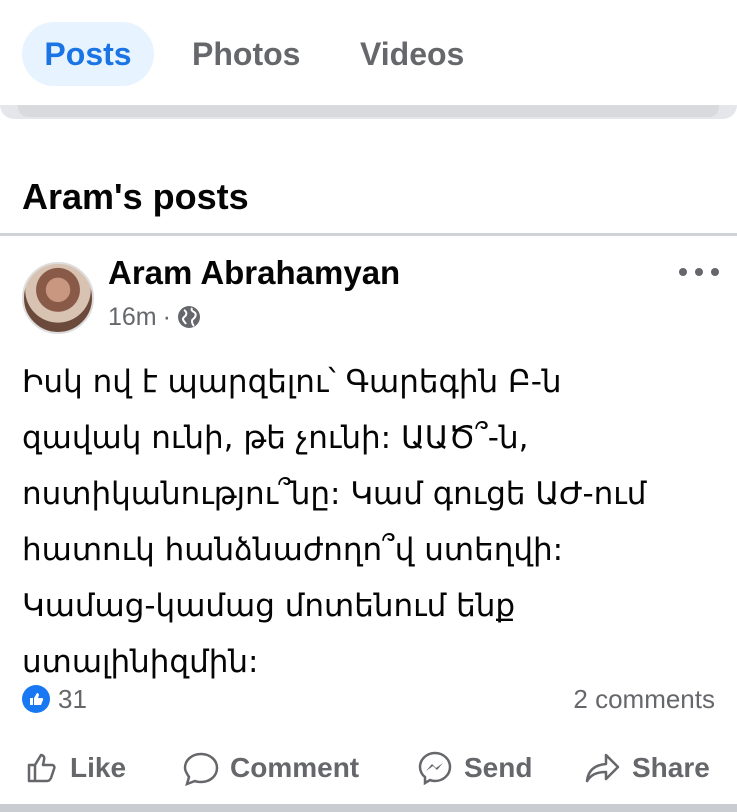  Describe the element at coordinates (41, 768) in the screenshot. I see `like-icon` at that location.